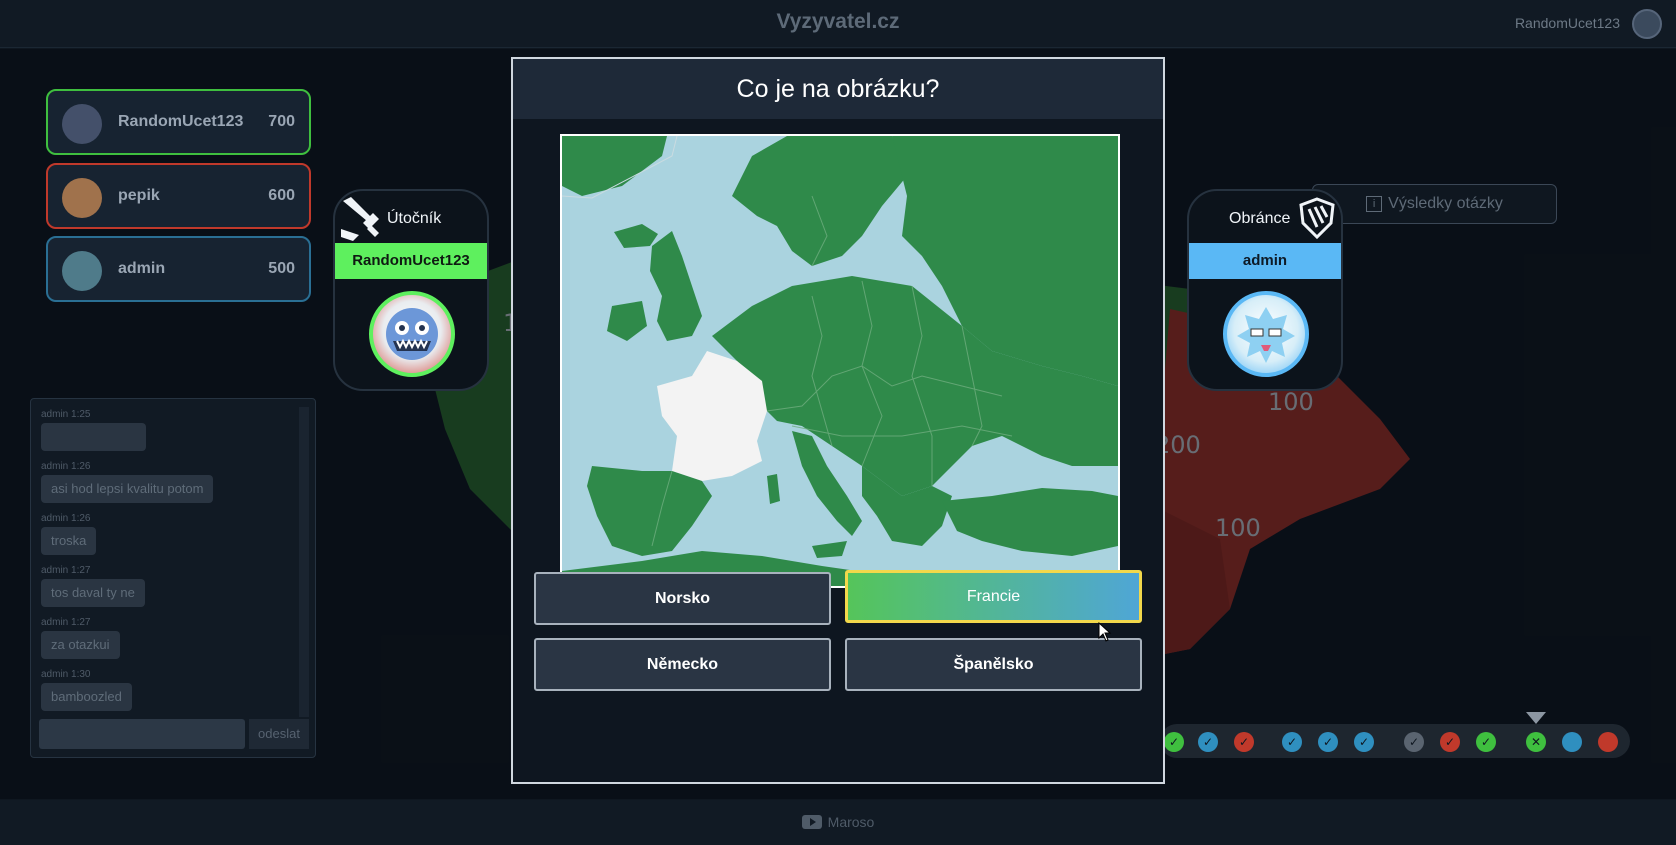 This screenshot has height=845, width=1676. Describe the element at coordinates (411, 261) in the screenshot. I see `attacker-name: RandomUcet123` at that location.